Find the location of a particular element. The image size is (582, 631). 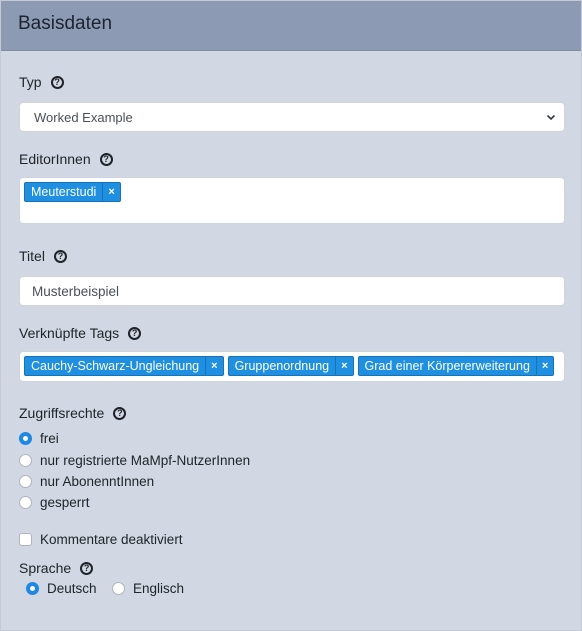

title-label-row: Titel ? is located at coordinates (43, 256).